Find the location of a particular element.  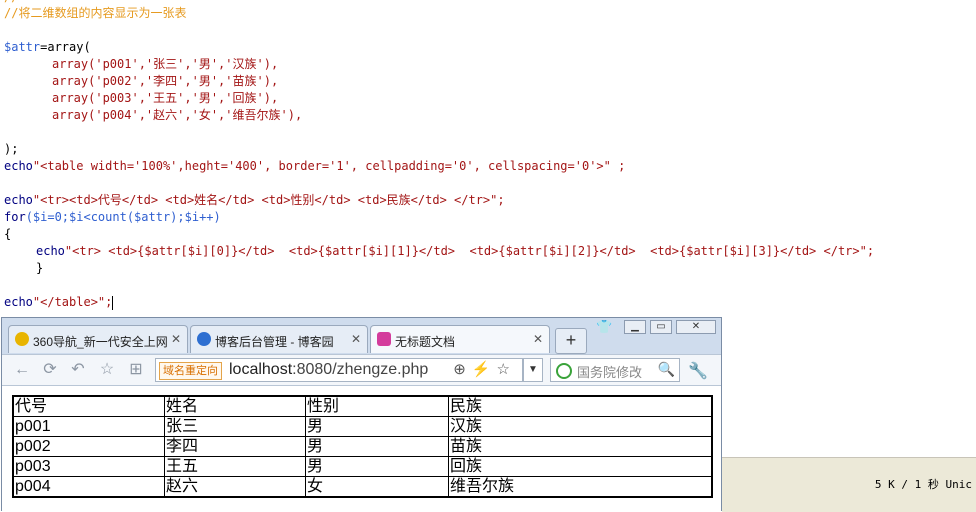

data-cell: 苗族 is located at coordinates (580, 446).